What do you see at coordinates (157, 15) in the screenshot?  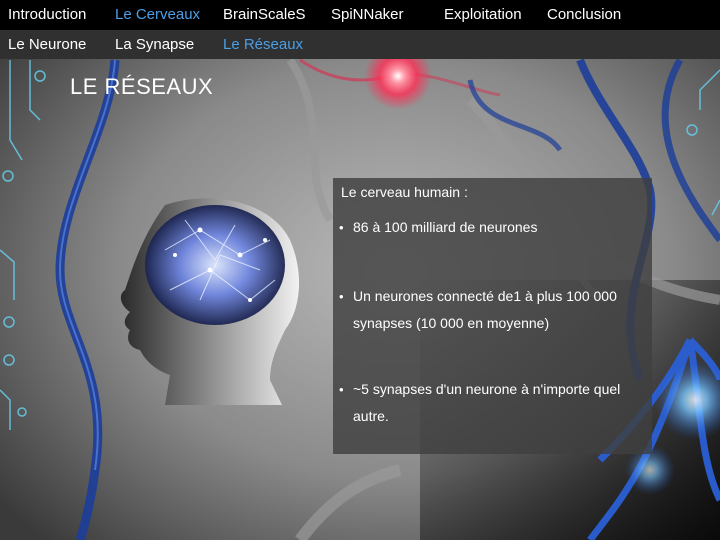 I see `nav-item-le-cerveaux: Le Cerveaux` at bounding box center [157, 15].